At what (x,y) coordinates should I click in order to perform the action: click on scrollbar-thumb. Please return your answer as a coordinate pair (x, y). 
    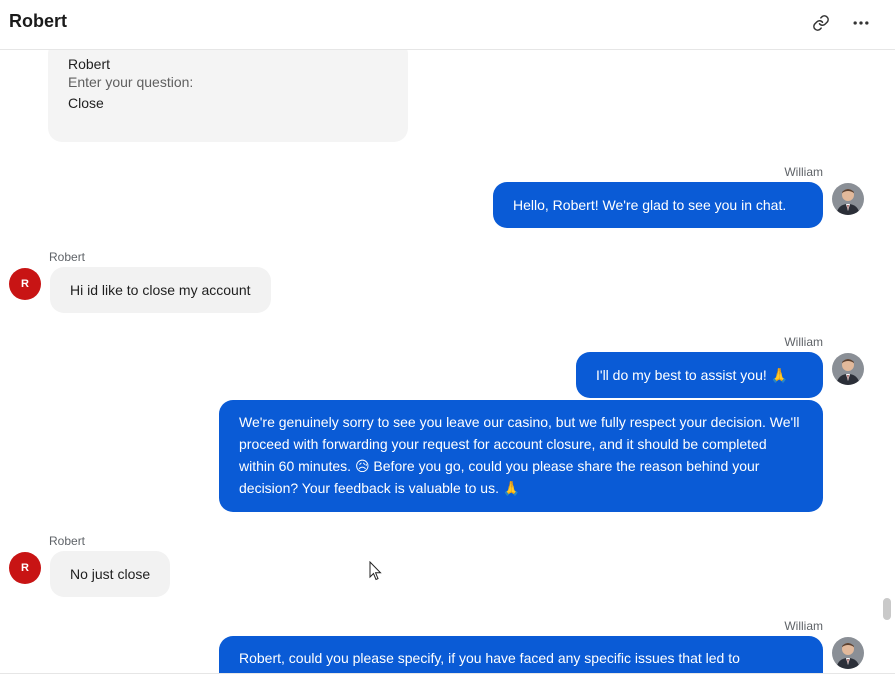
    Looking at the image, I should click on (887, 609).